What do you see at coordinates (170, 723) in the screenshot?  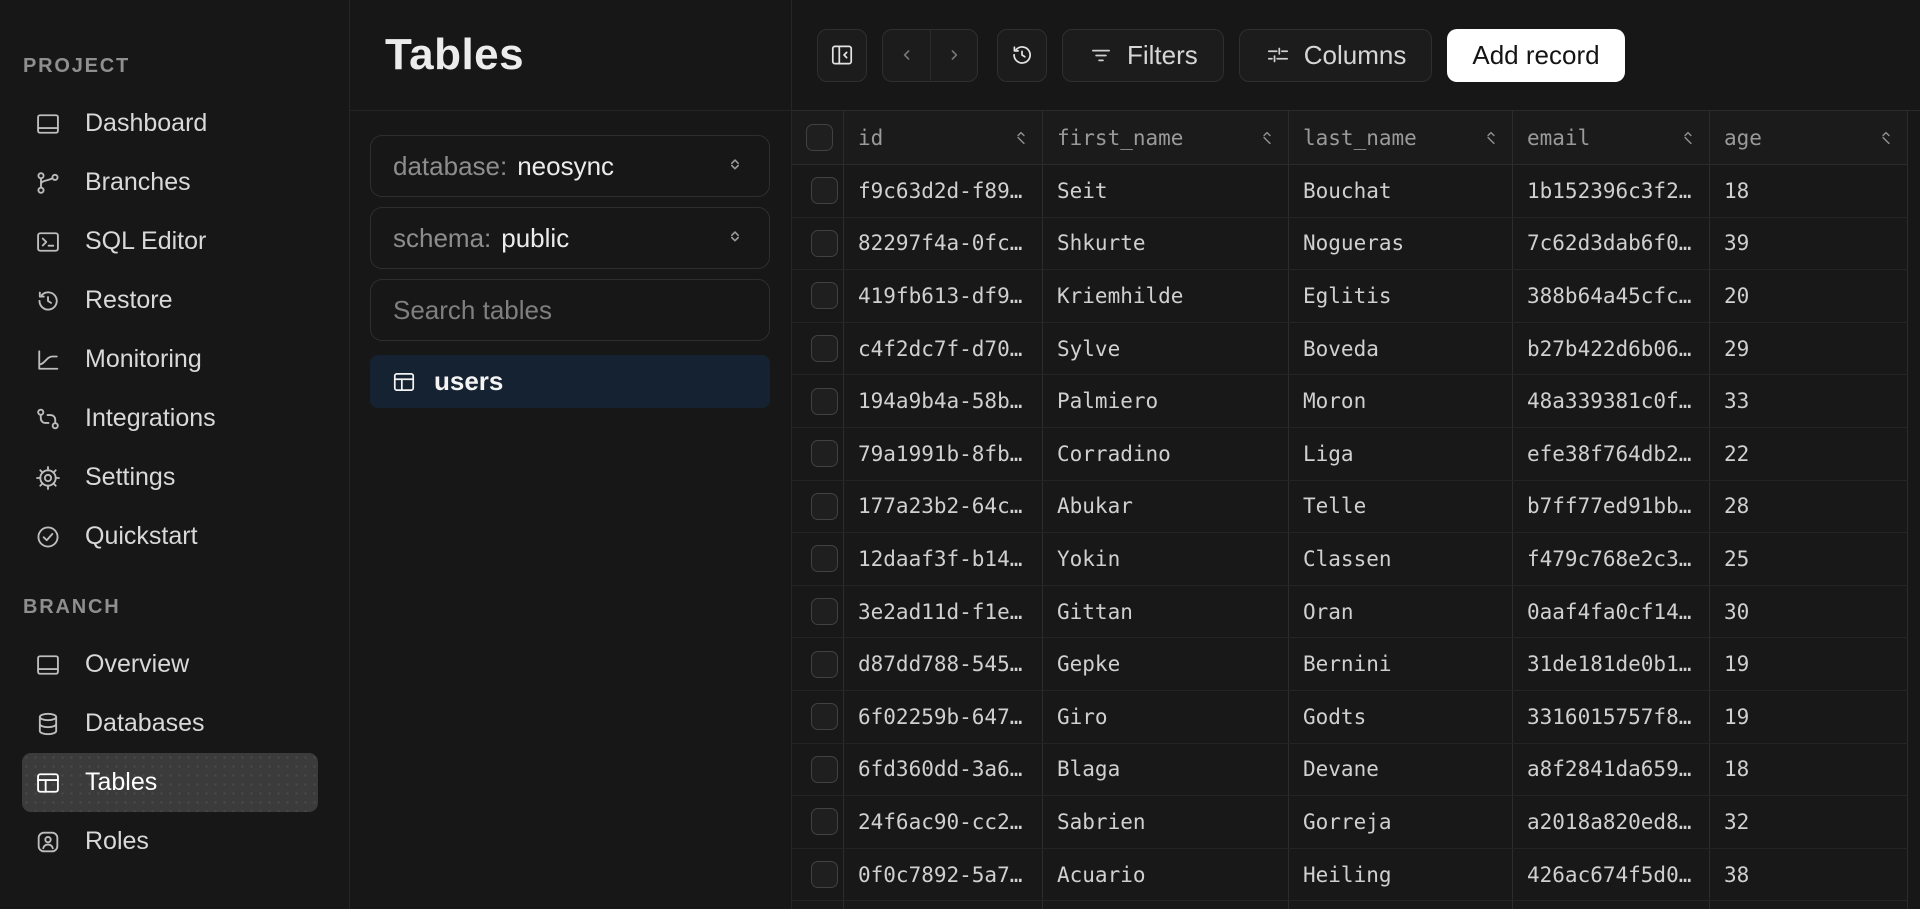 I see `sidebar-item-databases: Databases` at bounding box center [170, 723].